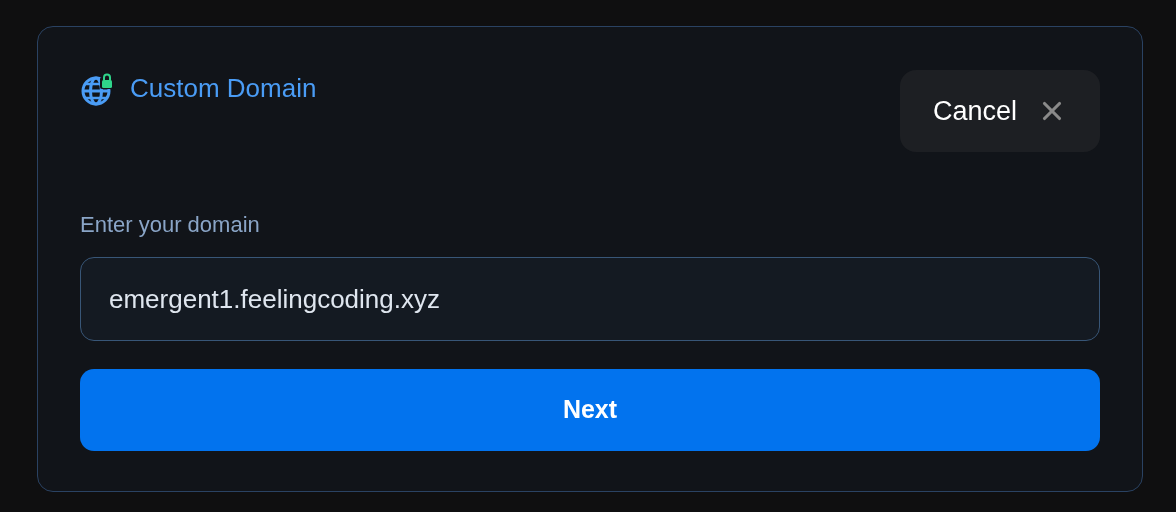 This screenshot has width=1176, height=512. Describe the element at coordinates (170, 225) in the screenshot. I see `field-label: Enter your domain` at that location.